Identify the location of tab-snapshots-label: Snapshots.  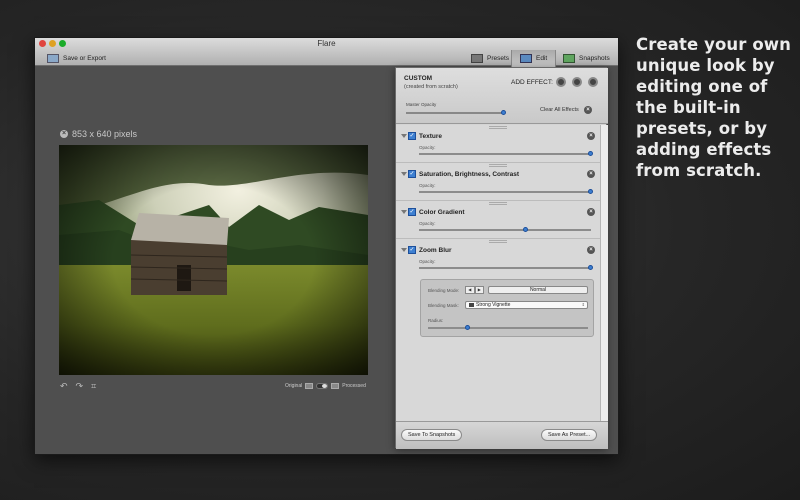
(594, 58).